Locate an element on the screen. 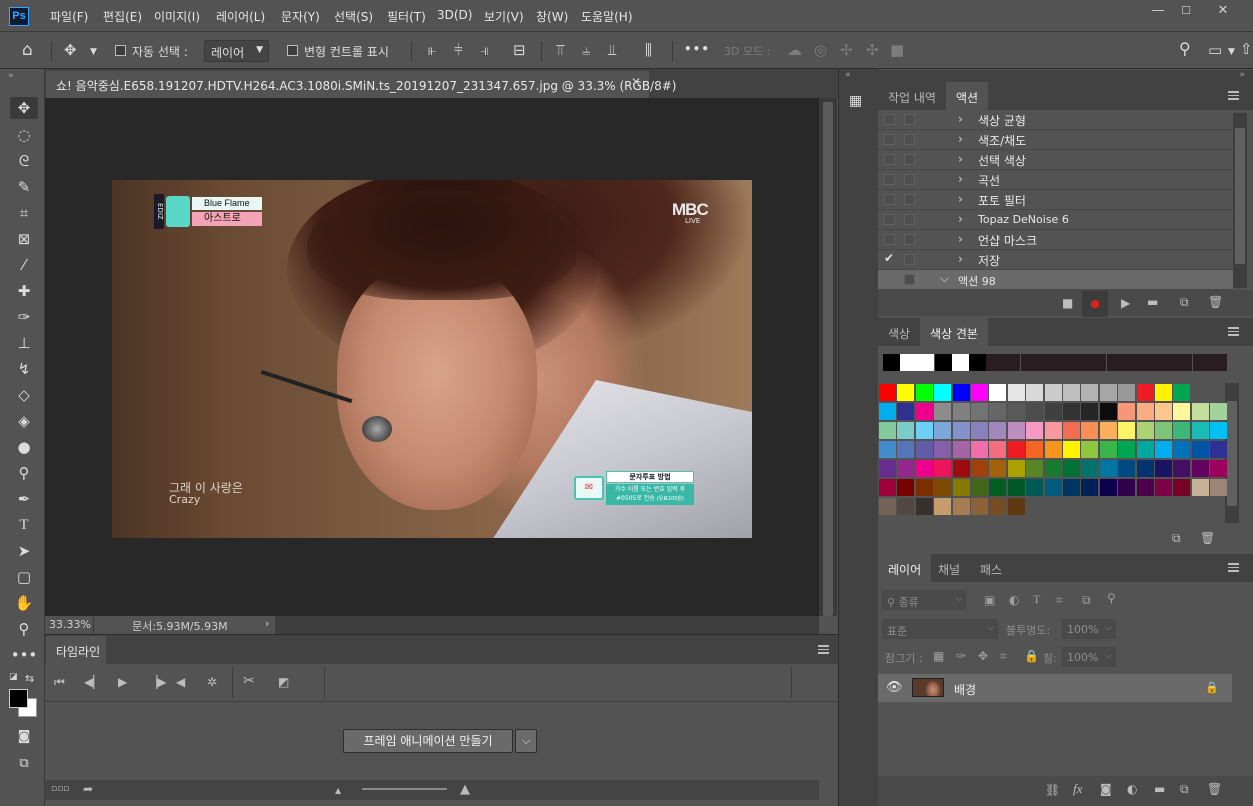  action-set-selected: ⌵ 액션 98 is located at coordinates (1055, 280).